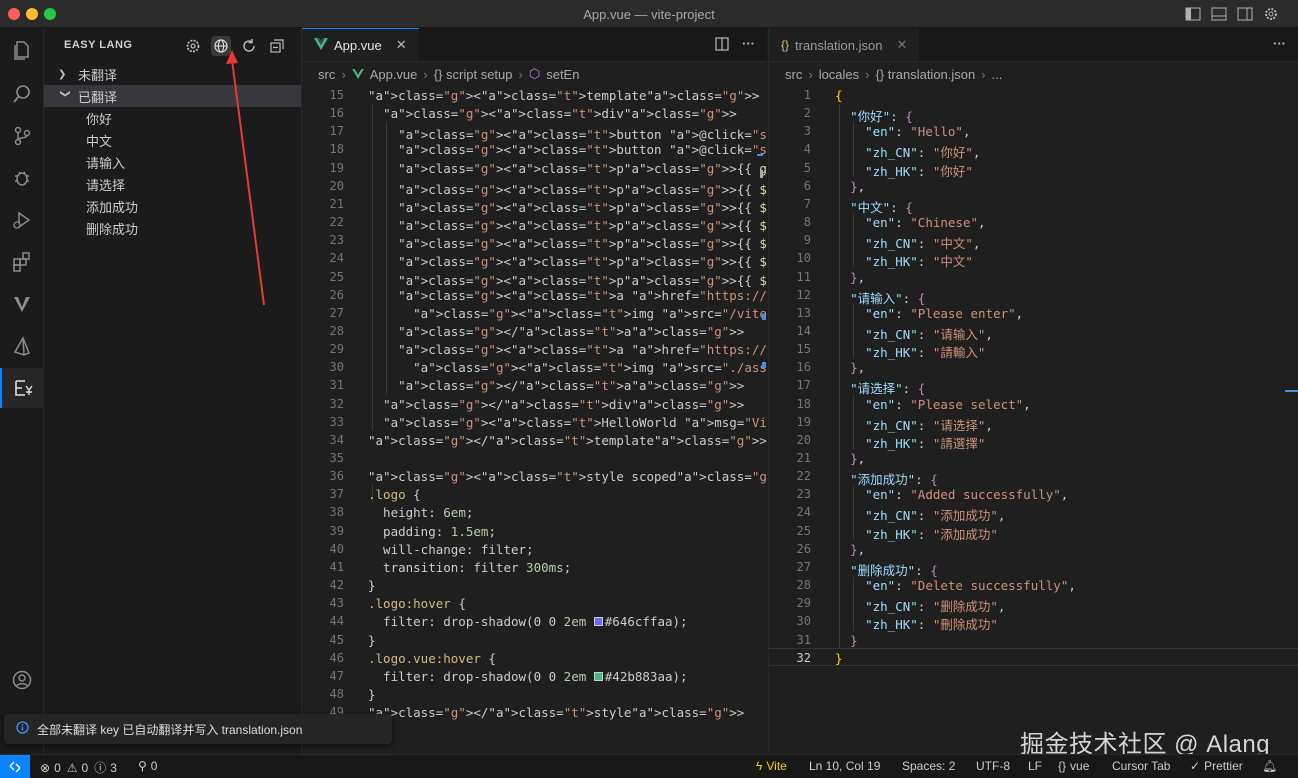  What do you see at coordinates (759, 766) in the screenshot?
I see `lightning-icon: ϟ` at bounding box center [759, 766].